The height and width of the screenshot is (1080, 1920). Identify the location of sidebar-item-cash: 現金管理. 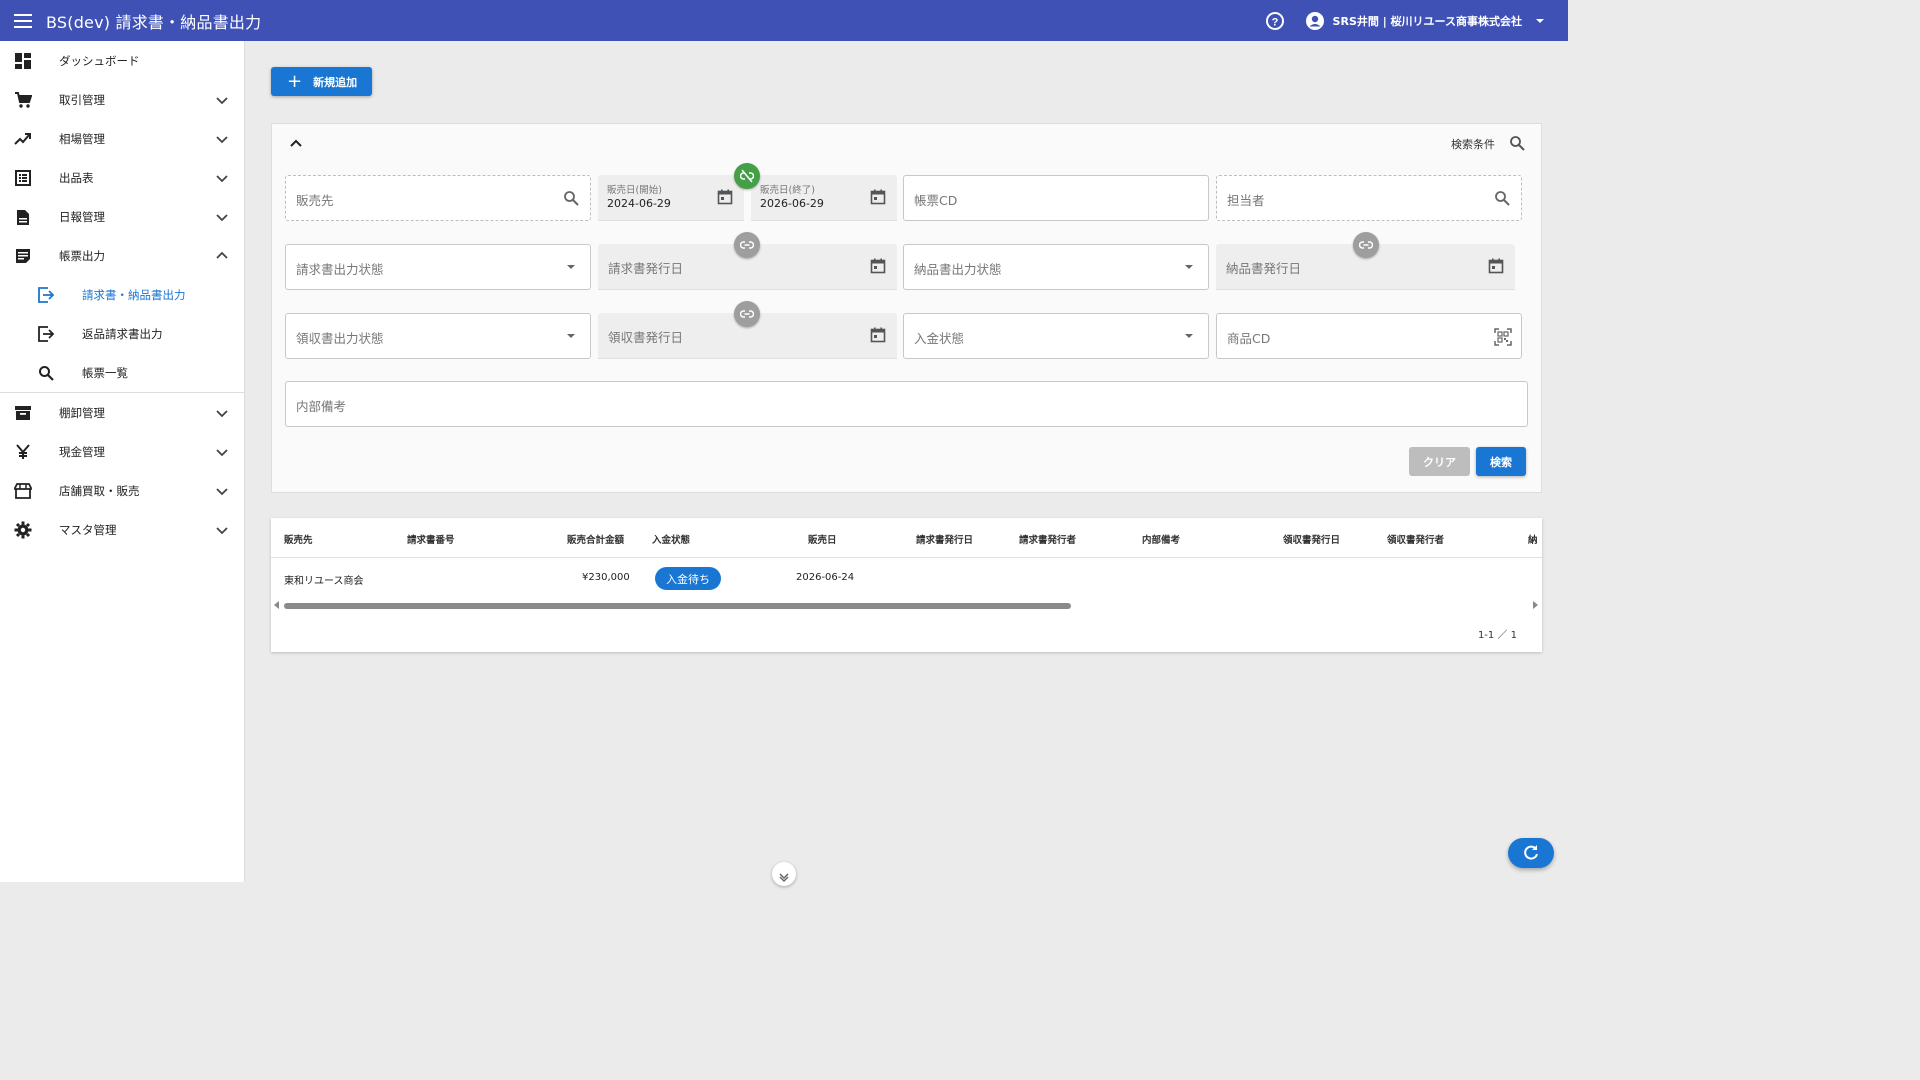
(122, 451).